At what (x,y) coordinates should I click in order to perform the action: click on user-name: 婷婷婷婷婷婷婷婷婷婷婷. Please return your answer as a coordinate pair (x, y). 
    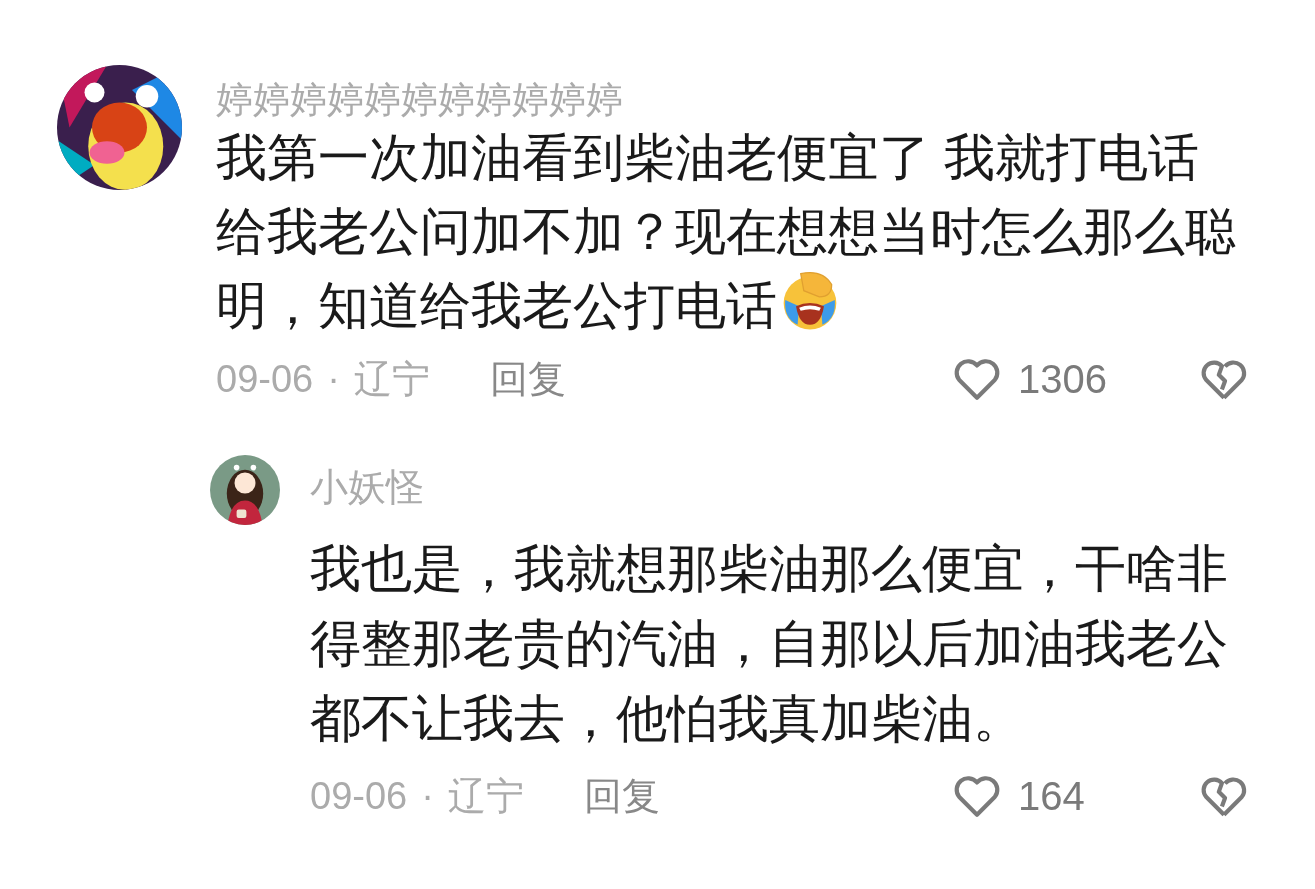
    Looking at the image, I should click on (731, 100).